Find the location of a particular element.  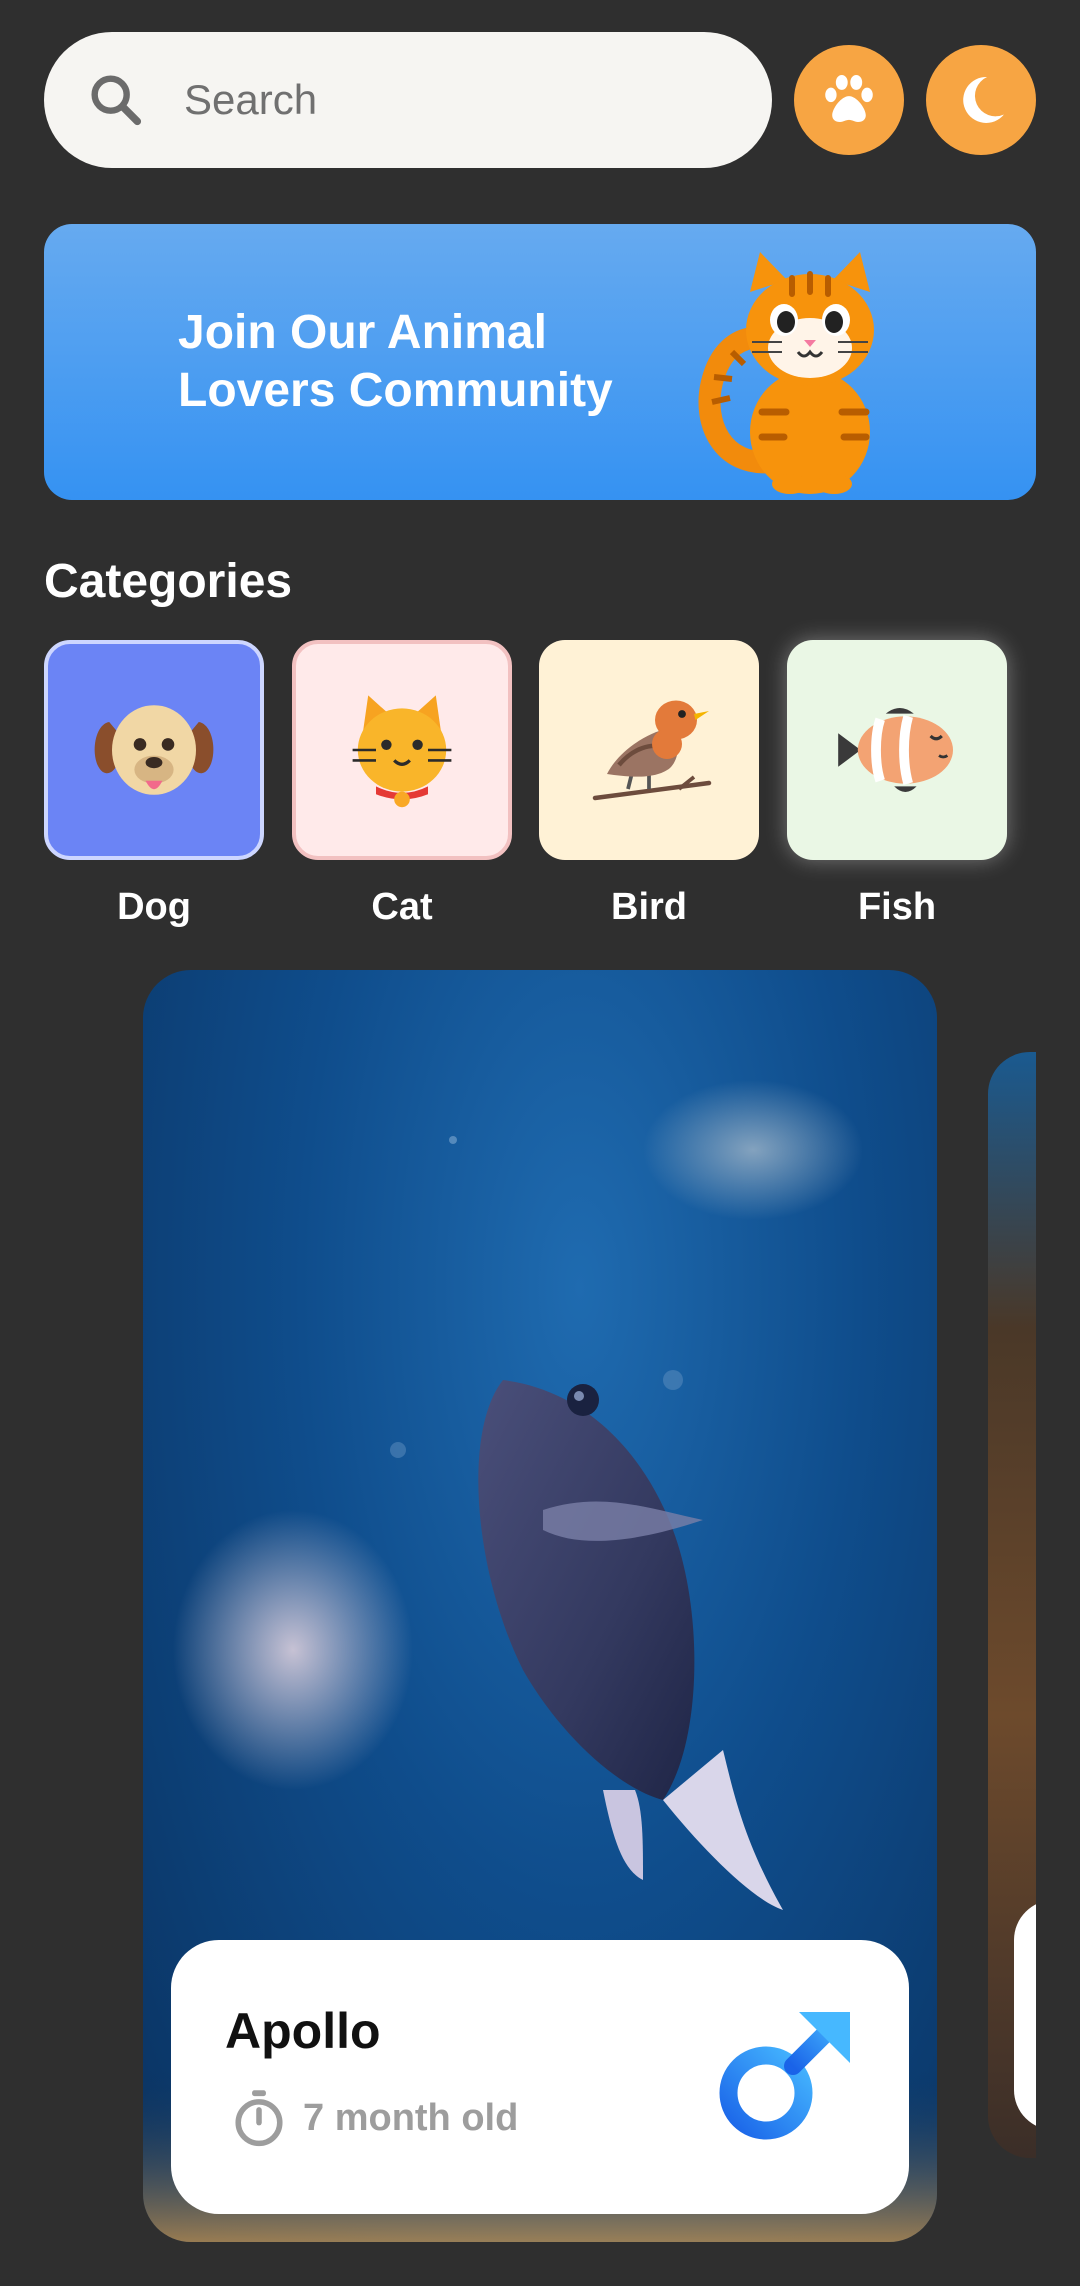

male-icon is located at coordinates (784, 2076).